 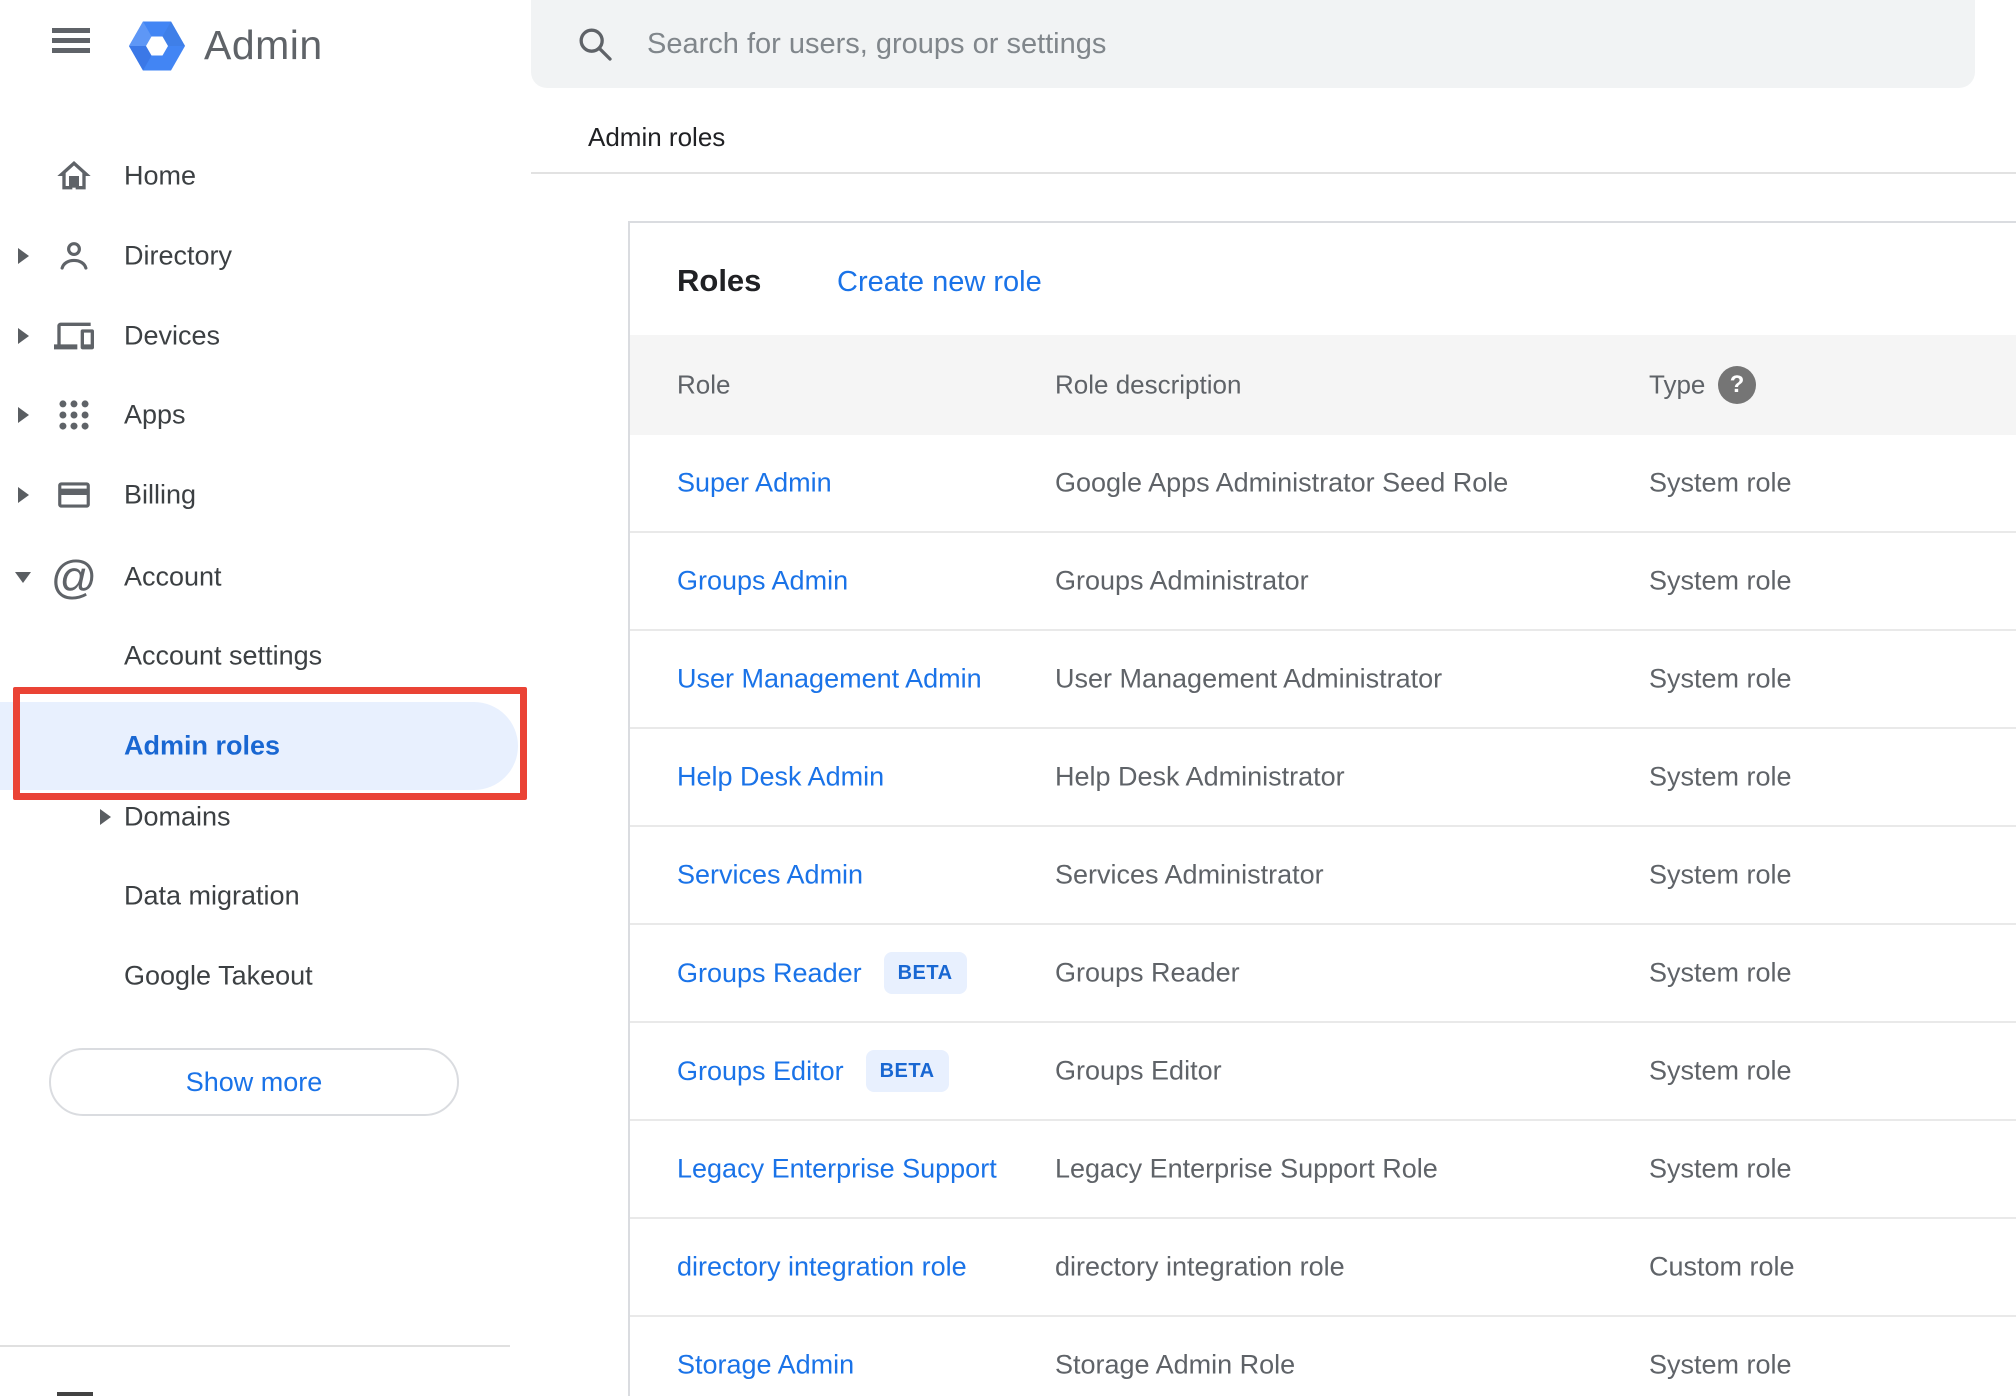 I want to click on person-icon, so click(x=74, y=256).